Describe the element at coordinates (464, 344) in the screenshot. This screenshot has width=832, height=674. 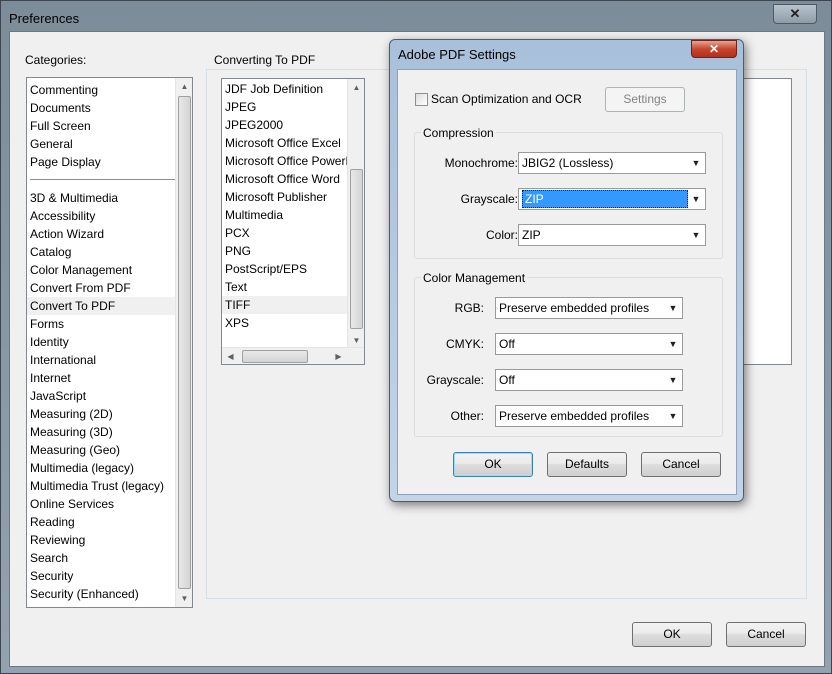
I see `cmyk-label: CMYK:` at that location.